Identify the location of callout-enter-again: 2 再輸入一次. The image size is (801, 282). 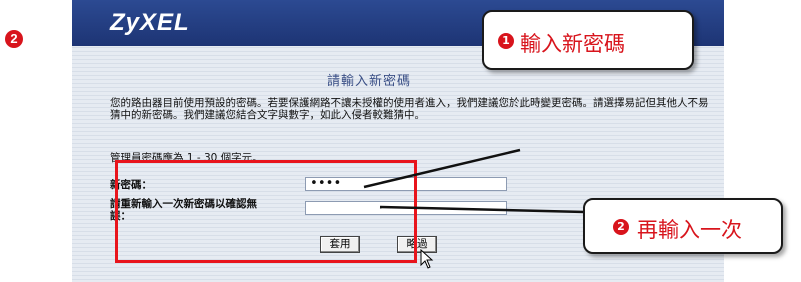
(683, 226).